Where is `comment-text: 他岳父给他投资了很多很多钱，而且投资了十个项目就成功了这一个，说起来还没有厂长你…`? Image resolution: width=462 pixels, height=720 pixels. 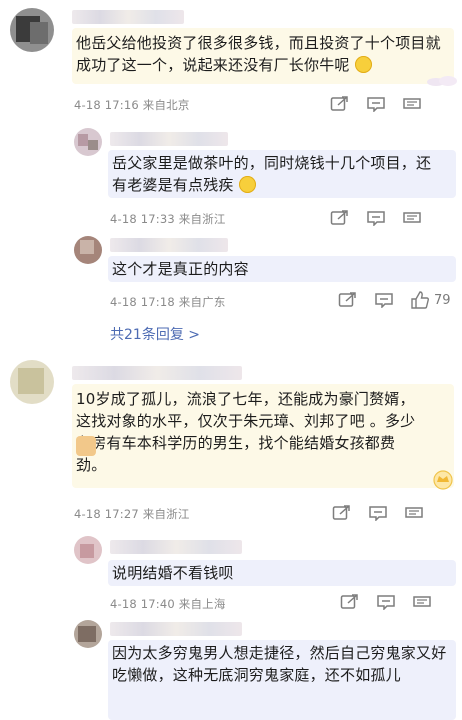
comment-text: 他岳父给他投资了很多很多钱，而且投资了十个项目就成功了这一个，说起来还没有厂长你… is located at coordinates (262, 54).